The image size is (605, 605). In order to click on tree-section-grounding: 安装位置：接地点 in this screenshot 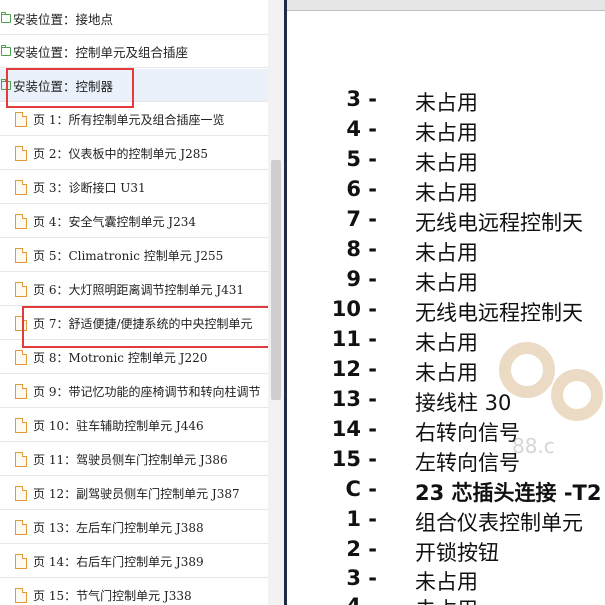, I will do `click(134, 18)`.